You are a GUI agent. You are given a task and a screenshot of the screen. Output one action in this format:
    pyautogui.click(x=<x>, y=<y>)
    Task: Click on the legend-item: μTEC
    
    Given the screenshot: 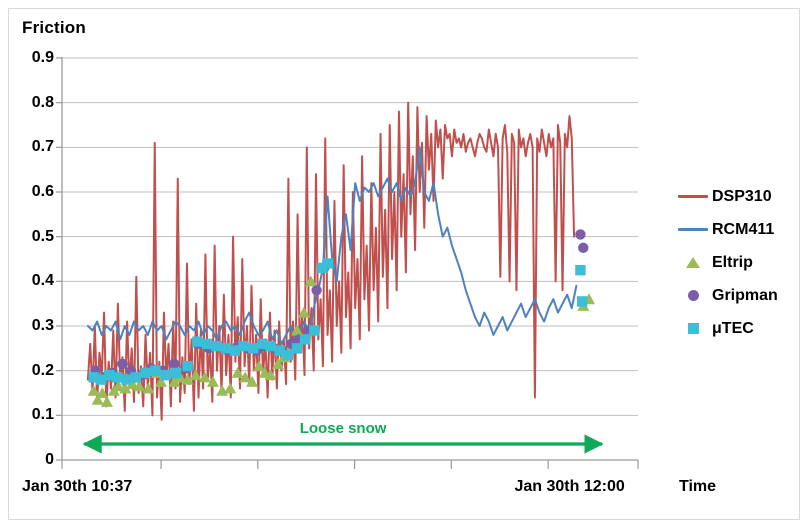 What is the action you would take?
    pyautogui.click(x=740, y=328)
    